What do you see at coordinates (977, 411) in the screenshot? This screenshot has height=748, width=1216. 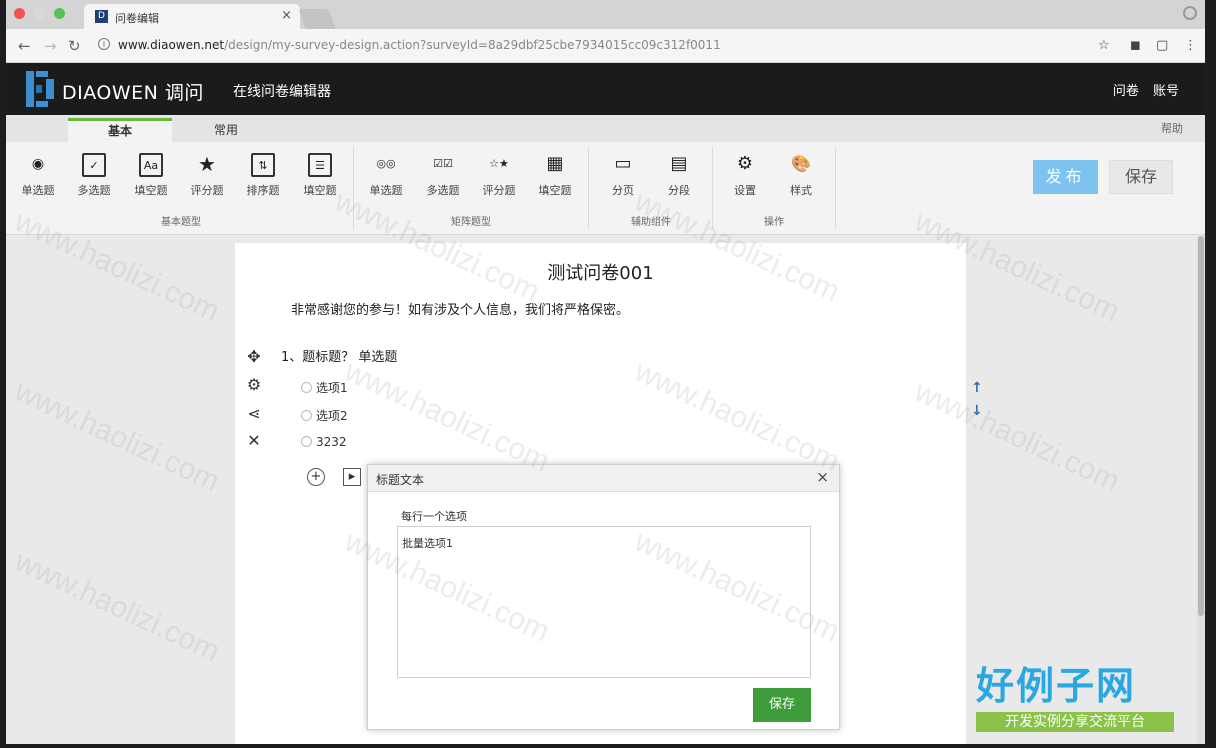 I see `move-down-icon: ↓` at bounding box center [977, 411].